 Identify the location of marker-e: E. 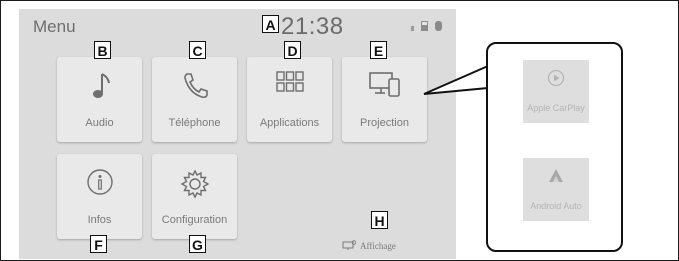
(378, 50).